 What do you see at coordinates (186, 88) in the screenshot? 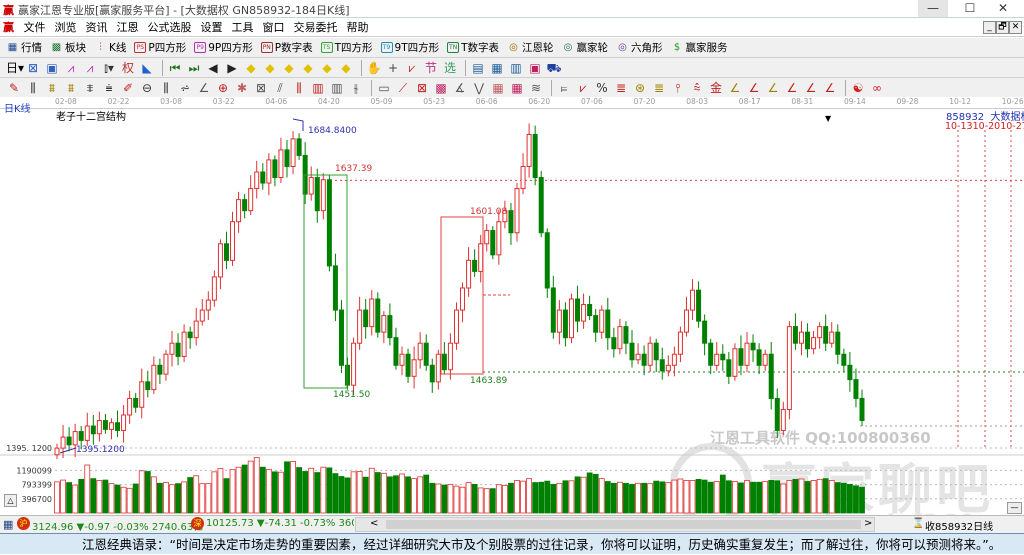
I see `tool-button: ⩫` at bounding box center [186, 88].